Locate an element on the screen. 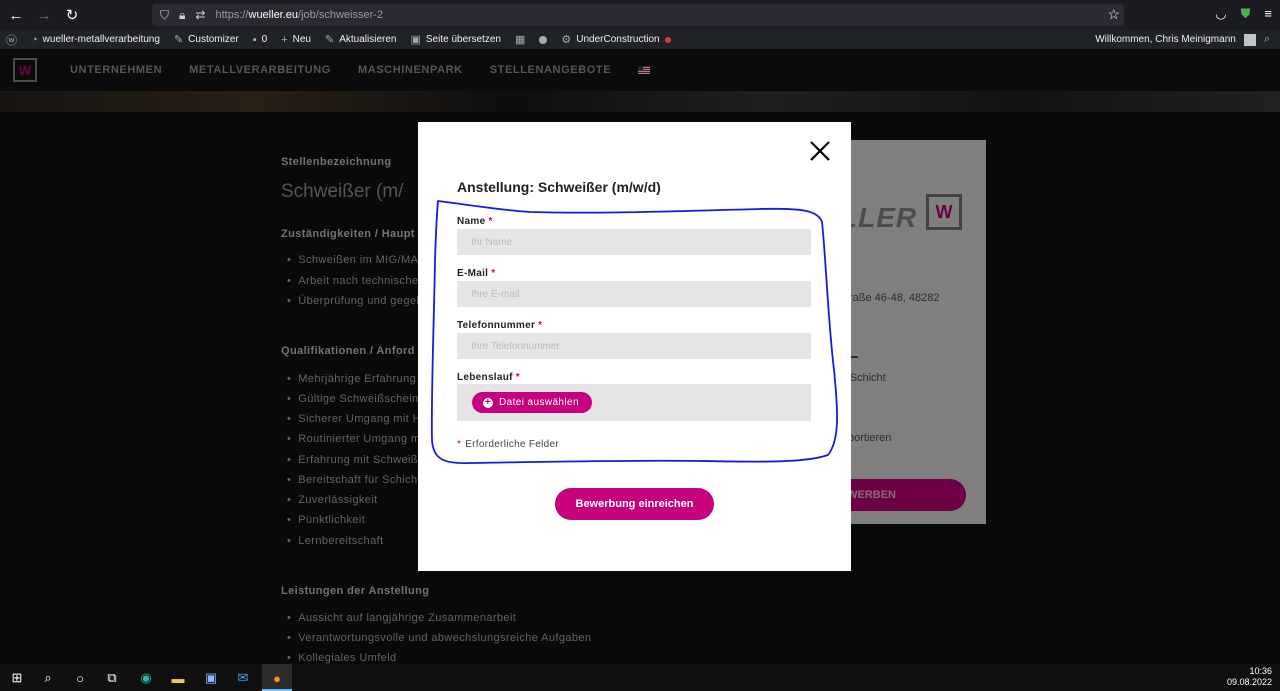 Image resolution: width=1280 pixels, height=691 pixels. bookmark-star-icon: ☆ is located at coordinates (1113, 14).